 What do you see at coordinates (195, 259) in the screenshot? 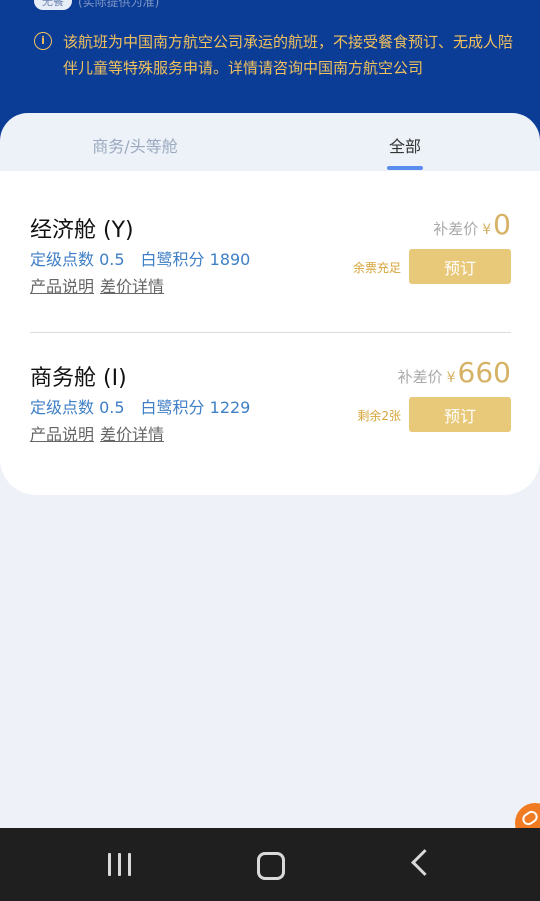
I see `egret-points: 白鹭积分 1890` at bounding box center [195, 259].